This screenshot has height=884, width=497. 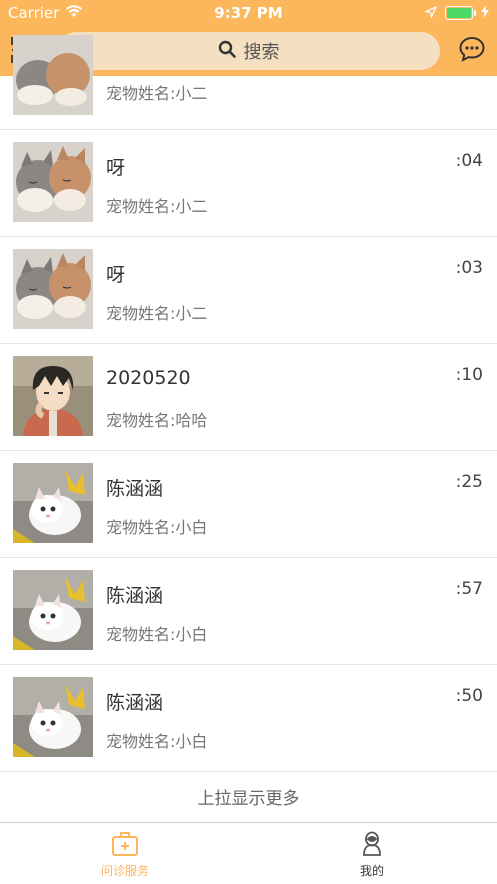 What do you see at coordinates (124, 871) in the screenshot?
I see `tab-label: 问诊服务` at bounding box center [124, 871].